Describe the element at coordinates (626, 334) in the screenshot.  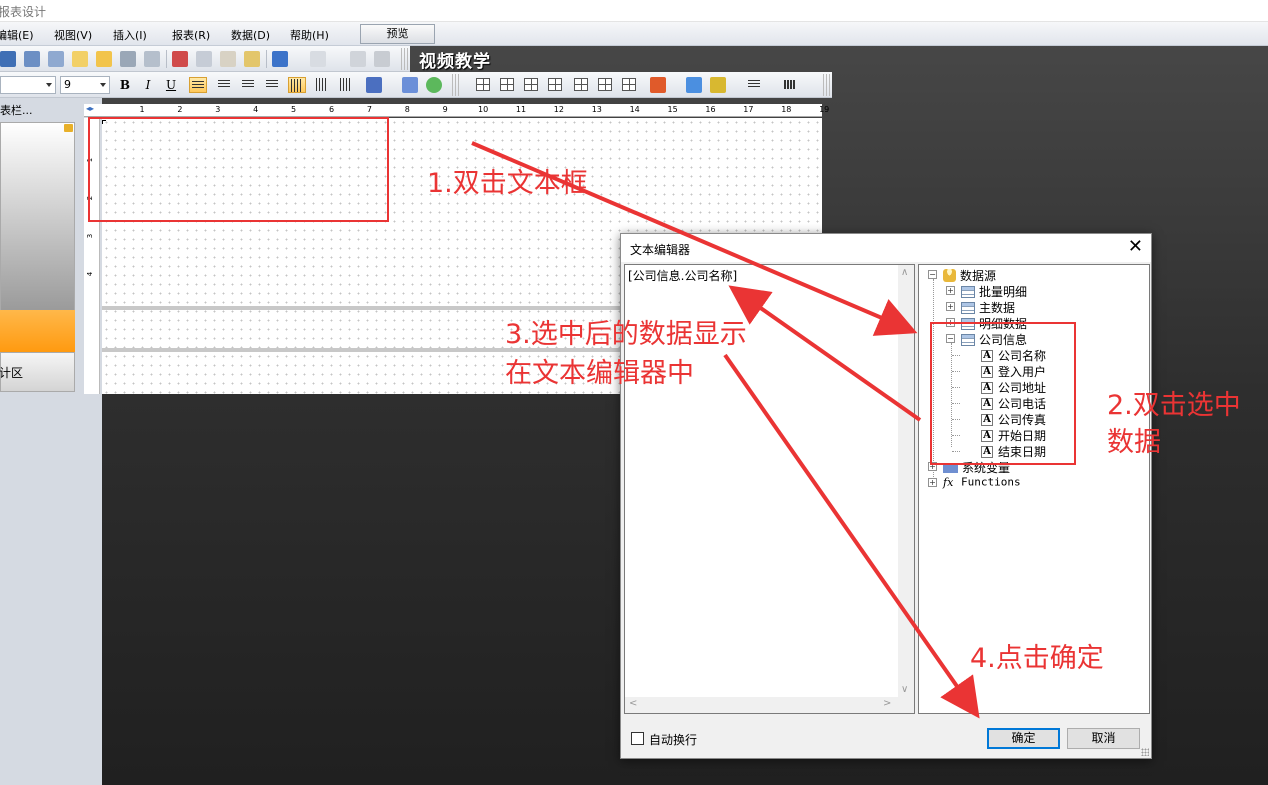
I see `annotation-step3-line1: 3.选中后的数据显示` at that location.